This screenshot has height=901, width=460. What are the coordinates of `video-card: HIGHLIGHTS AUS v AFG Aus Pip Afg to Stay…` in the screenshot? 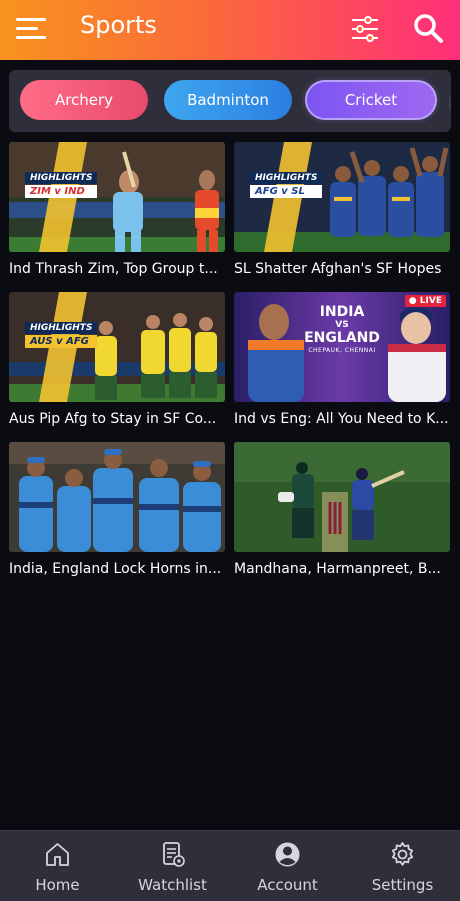 It's located at (118, 359).